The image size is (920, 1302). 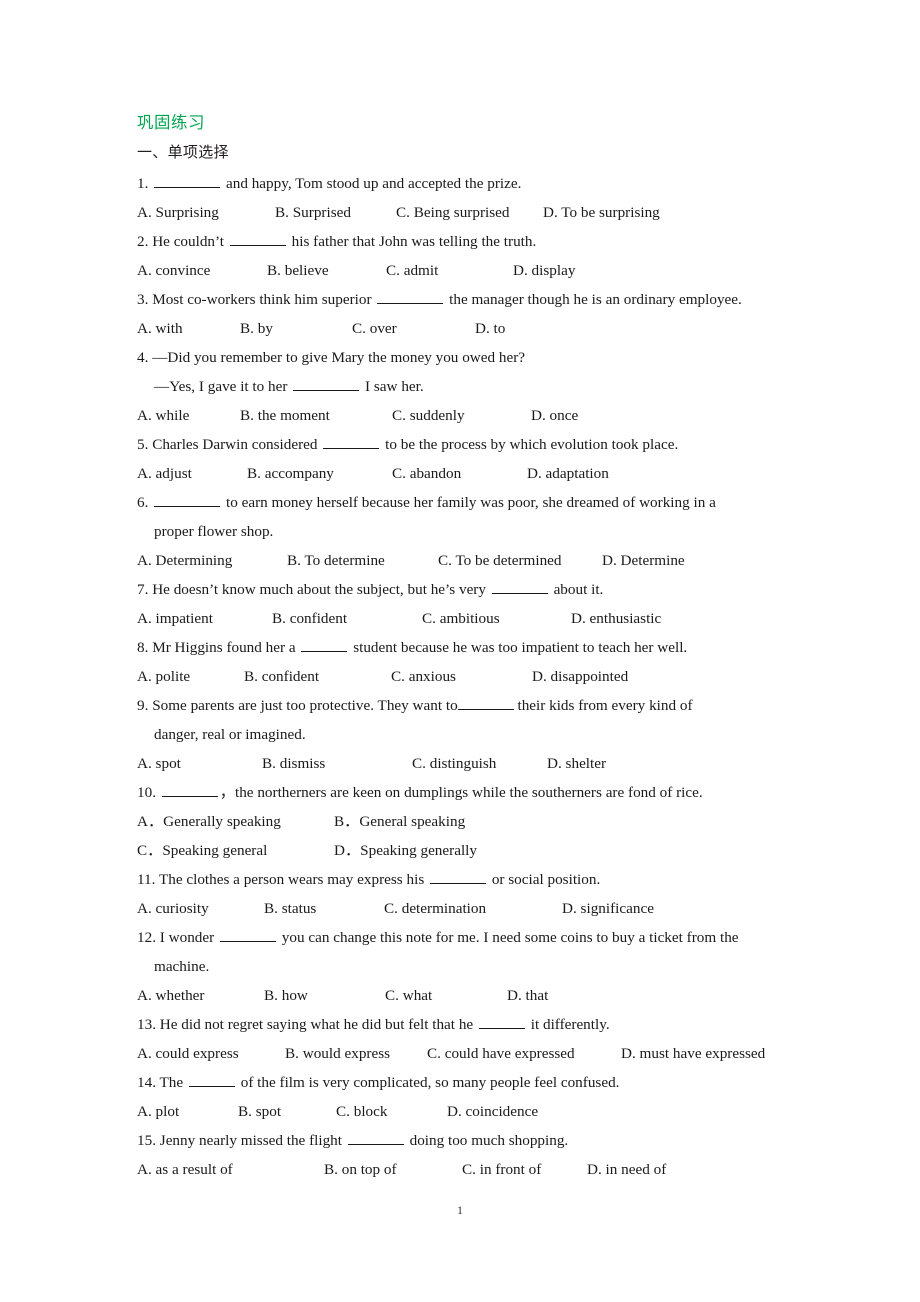 What do you see at coordinates (188, 937) in the screenshot?
I see `question-text: I wonder` at bounding box center [188, 937].